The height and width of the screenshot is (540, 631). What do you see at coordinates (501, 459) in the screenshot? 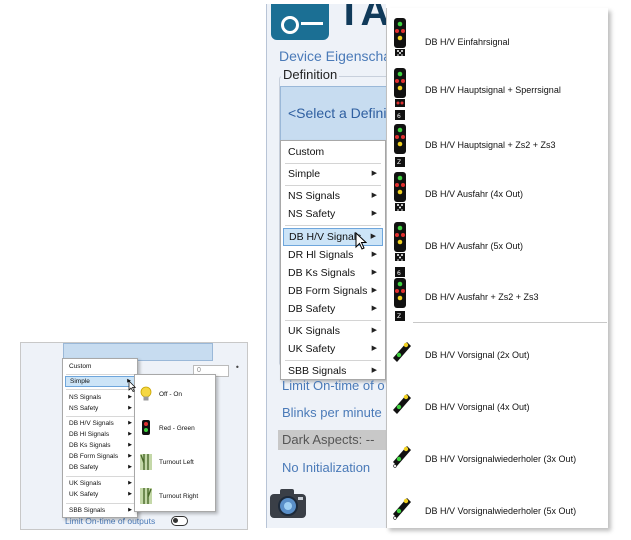
I see `signal-item-label: DB H/V Vorsignalwiederholer (3x Out)` at bounding box center [501, 459].